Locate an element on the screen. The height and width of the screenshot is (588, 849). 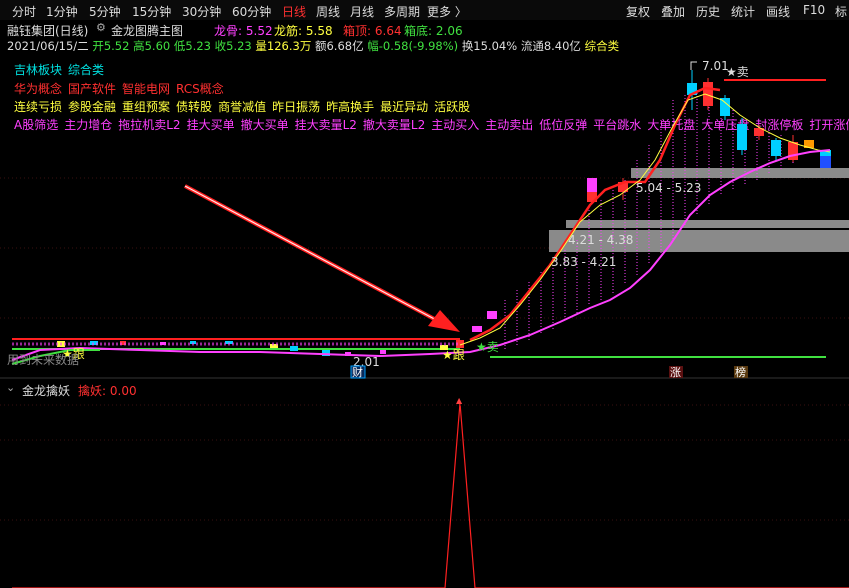
range-label-1: 5.04 - 5.23 is located at coordinates (668, 188).